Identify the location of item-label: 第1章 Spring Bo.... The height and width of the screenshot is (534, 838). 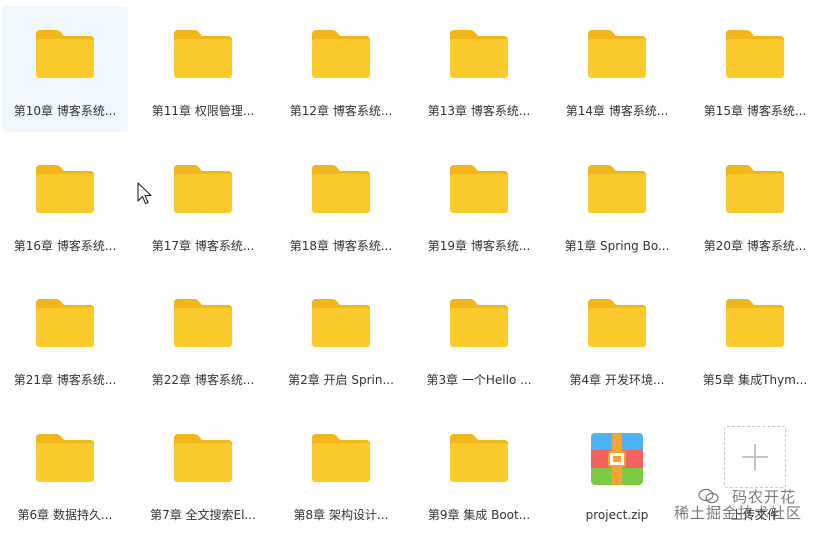
(617, 246).